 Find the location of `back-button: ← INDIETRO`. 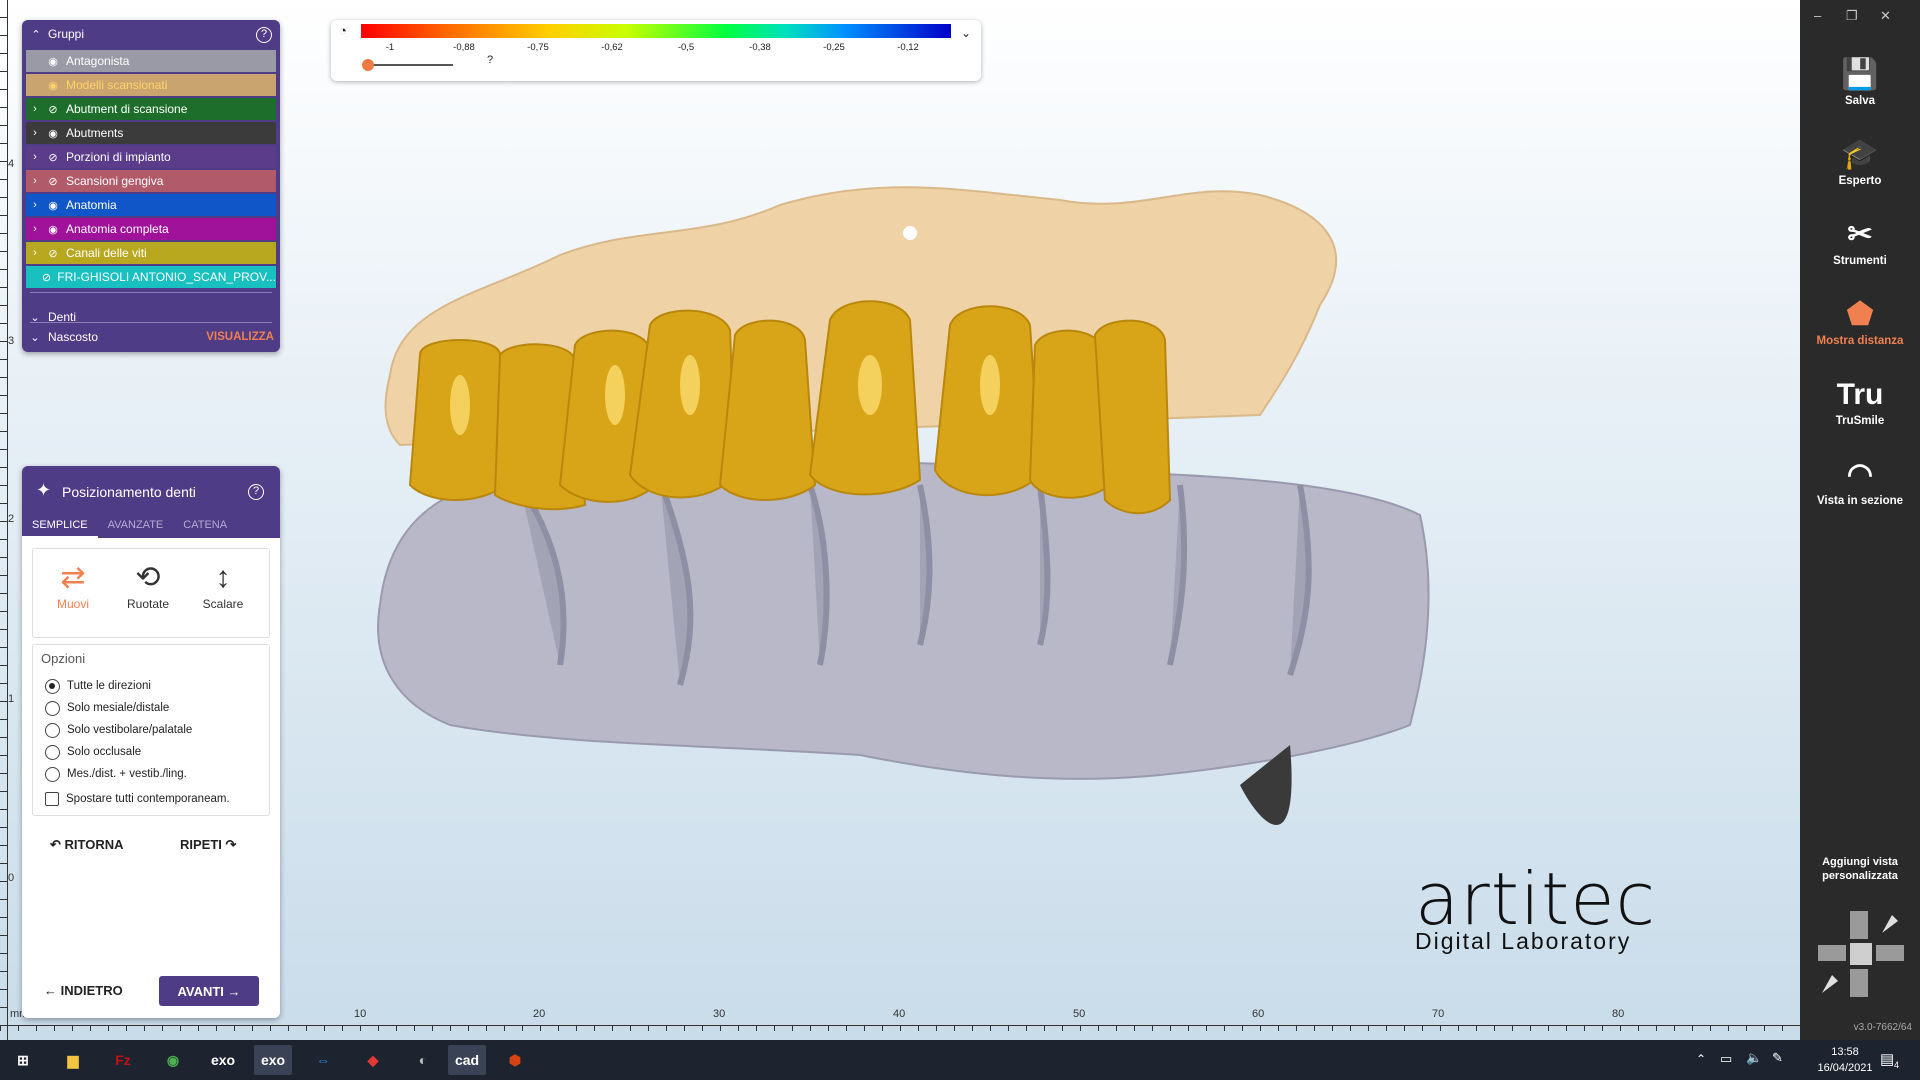

back-button: ← INDIETRO is located at coordinates (83, 990).